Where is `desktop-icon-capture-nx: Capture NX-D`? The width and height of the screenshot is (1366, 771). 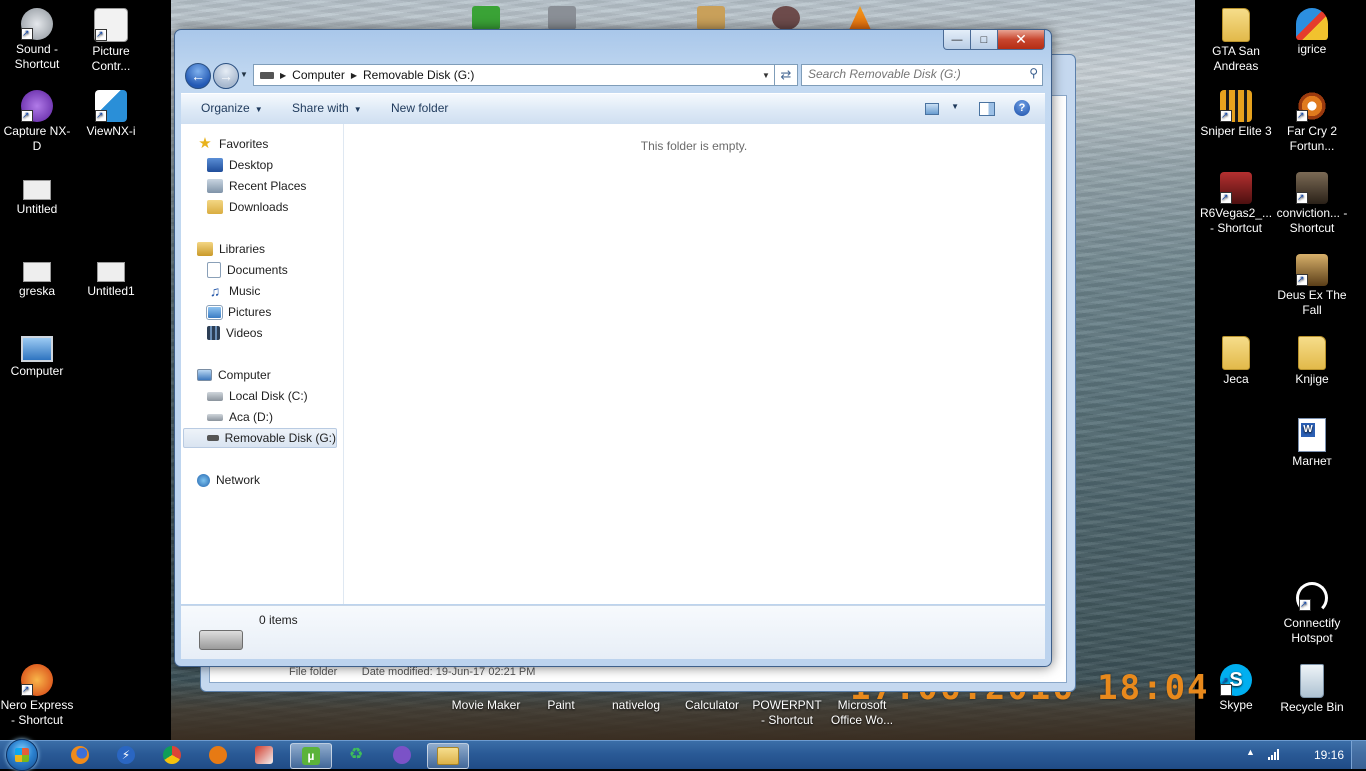 desktop-icon-capture-nx: Capture NX-D is located at coordinates (37, 122).